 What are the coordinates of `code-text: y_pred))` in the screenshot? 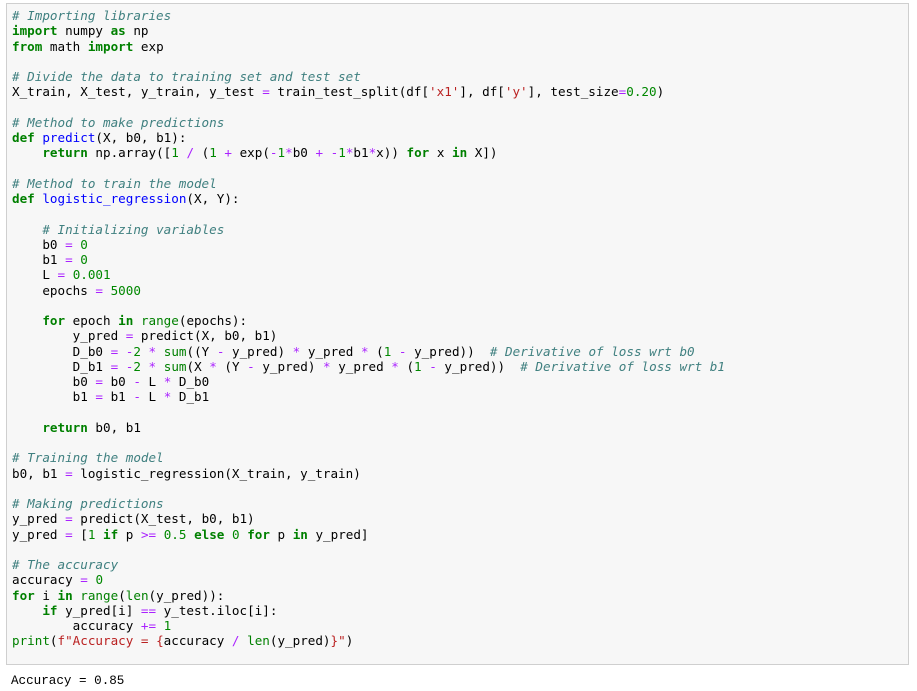 It's located at (478, 366).